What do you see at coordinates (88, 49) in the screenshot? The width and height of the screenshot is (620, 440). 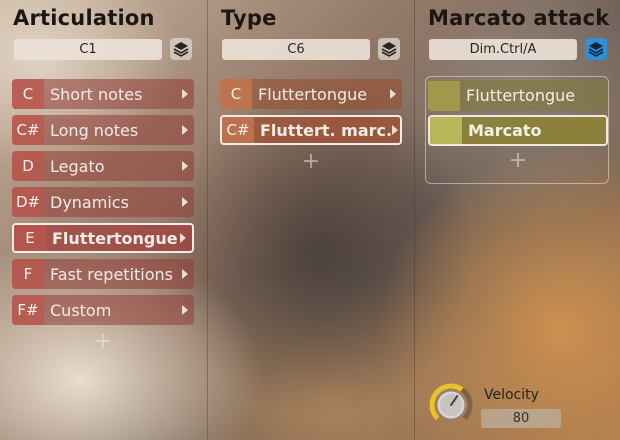 I see `articulation-key-field: C1` at bounding box center [88, 49].